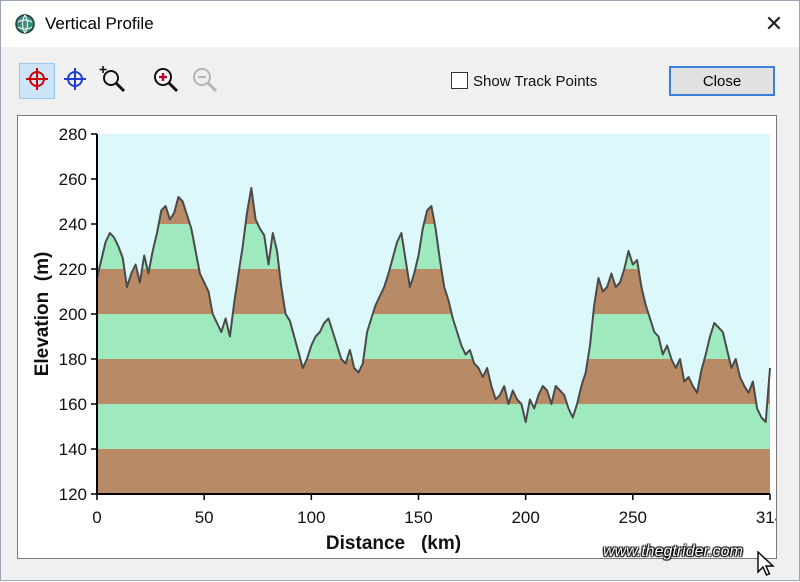 The width and height of the screenshot is (800, 582). Describe the element at coordinates (400, 24) in the screenshot. I see `title-bar: Vertical Profile ✕` at that location.